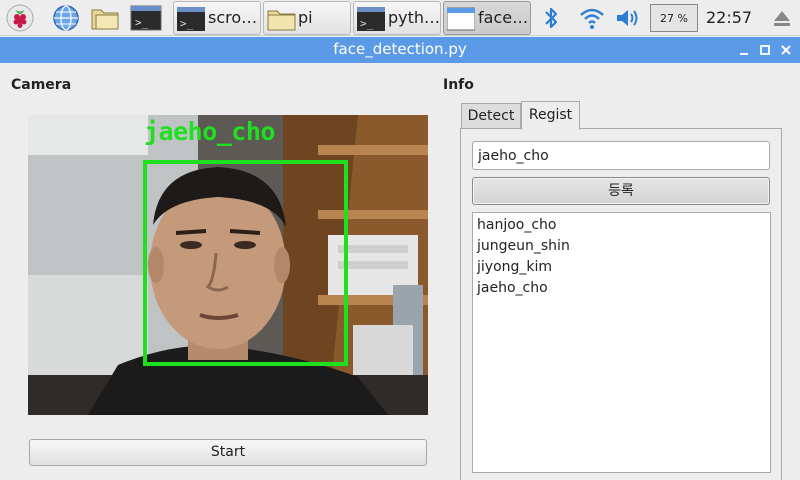 The width and height of the screenshot is (800, 480). What do you see at coordinates (551, 20) in the screenshot?
I see `bluetooth-icon` at bounding box center [551, 20].